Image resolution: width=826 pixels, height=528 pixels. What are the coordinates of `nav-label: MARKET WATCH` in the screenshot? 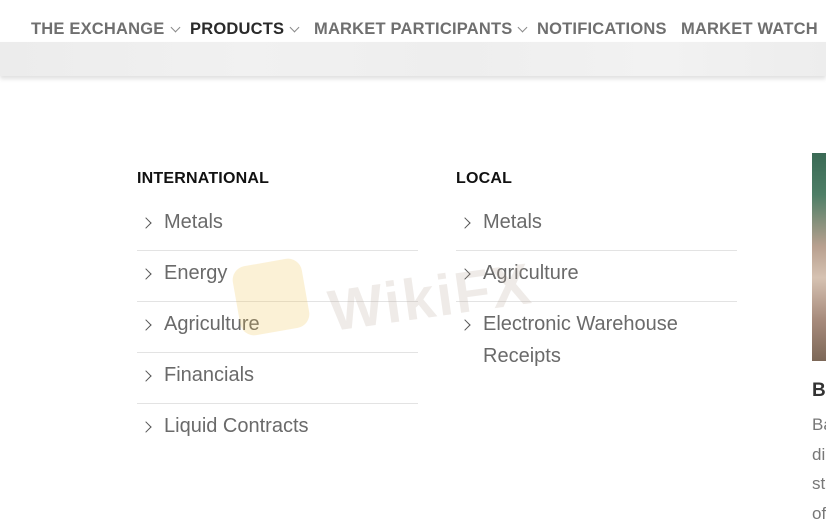 It's located at (749, 29).